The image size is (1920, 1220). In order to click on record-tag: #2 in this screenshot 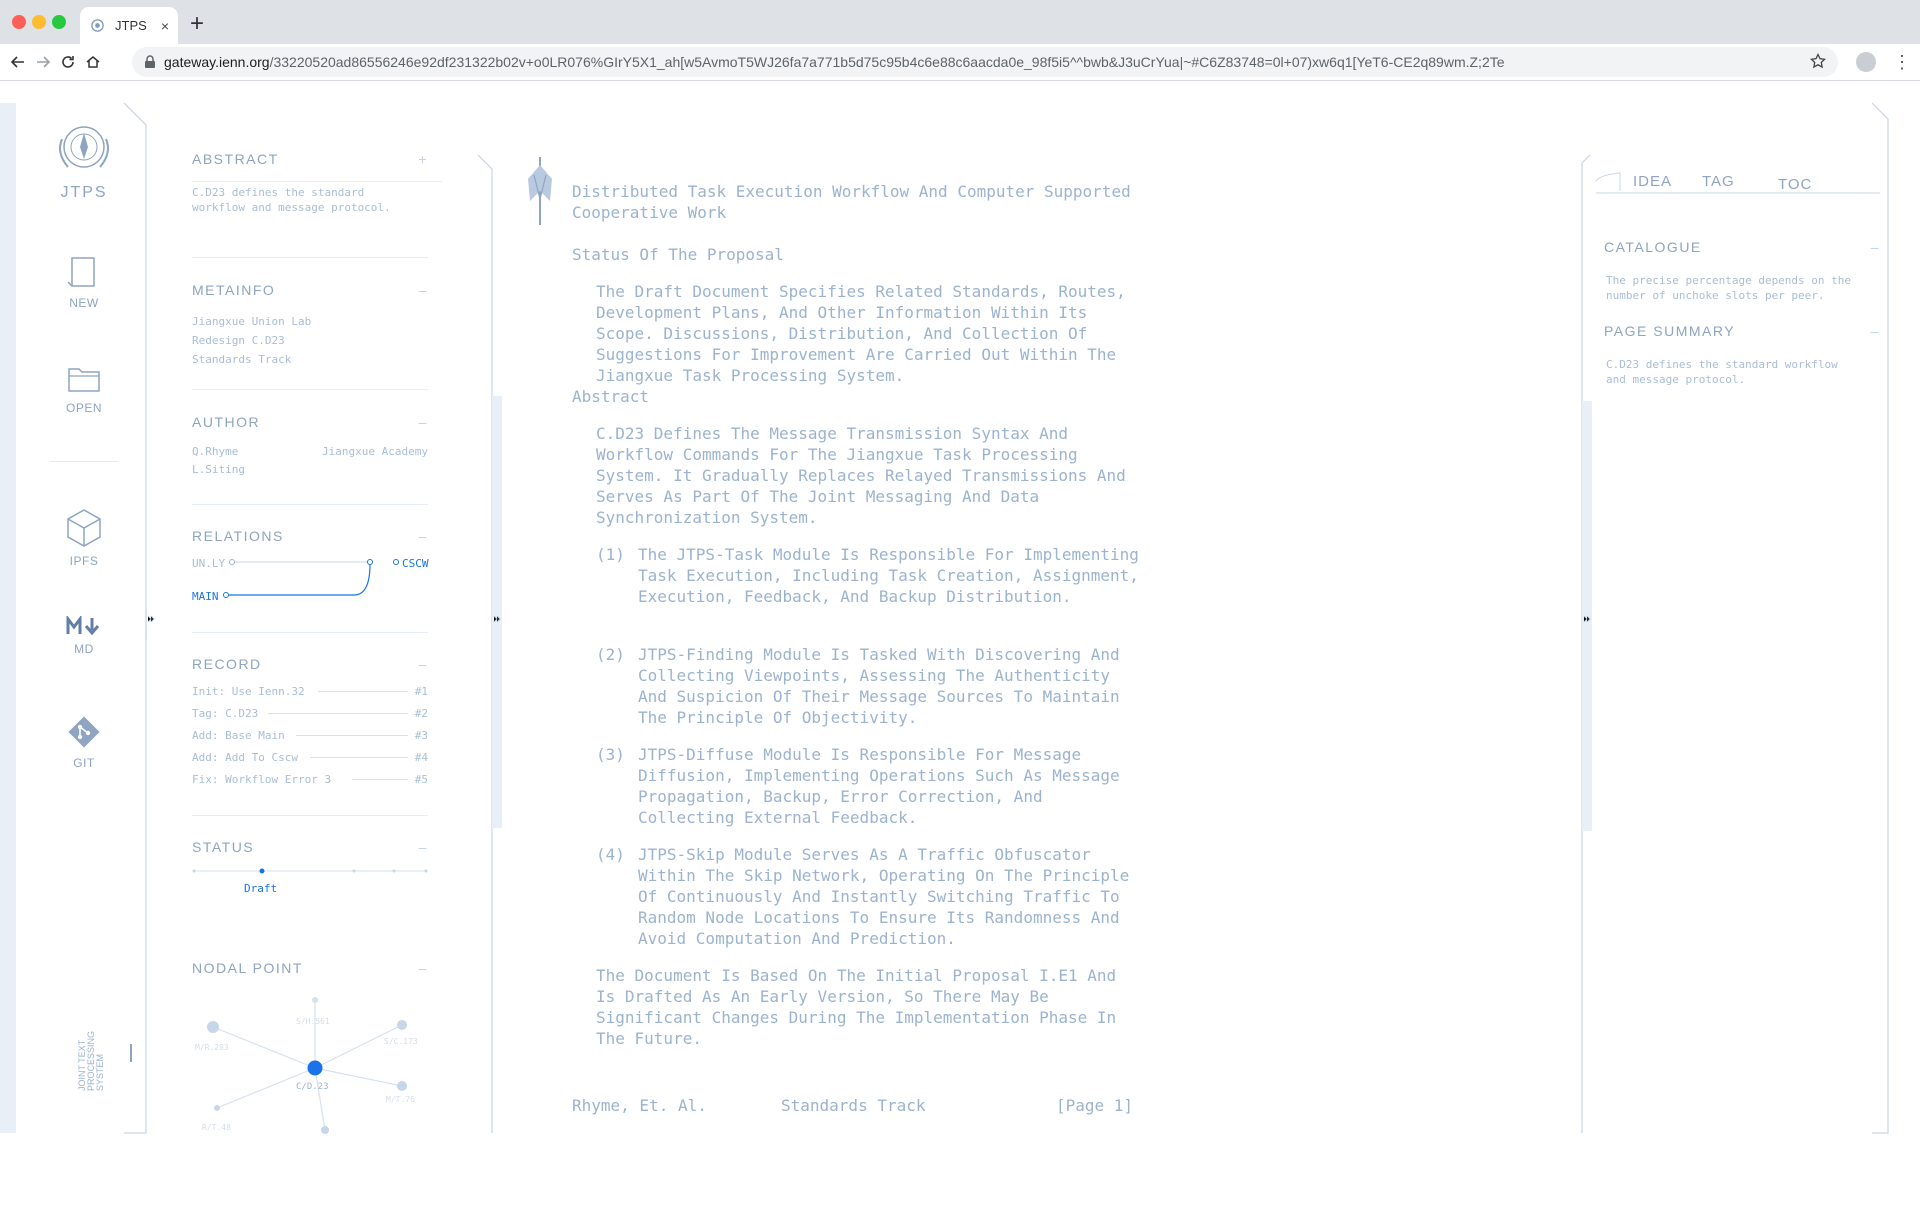, I will do `click(421, 713)`.